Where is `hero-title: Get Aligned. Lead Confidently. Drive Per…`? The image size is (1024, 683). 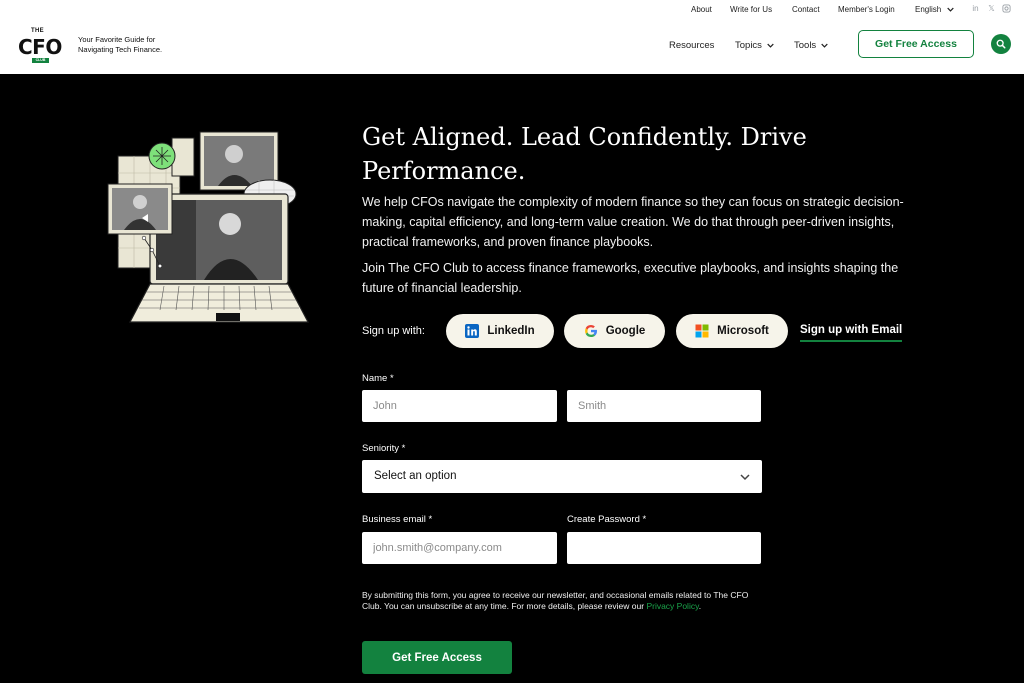 hero-title: Get Aligned. Lead Confidently. Drive Per… is located at coordinates (584, 154).